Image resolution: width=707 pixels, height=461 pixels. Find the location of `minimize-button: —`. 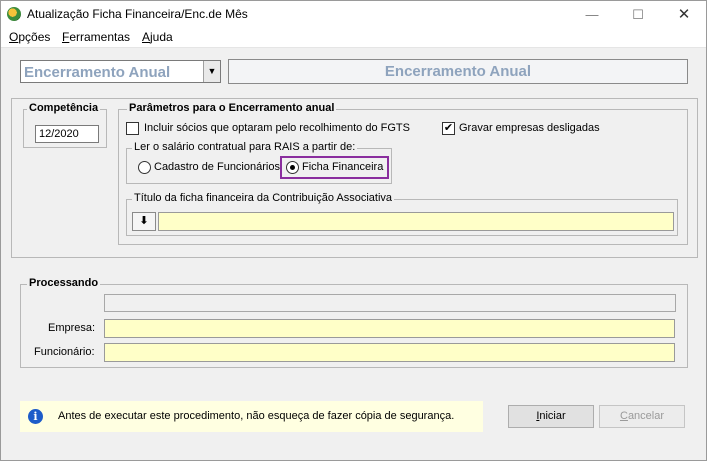

minimize-button: — is located at coordinates (592, 14).